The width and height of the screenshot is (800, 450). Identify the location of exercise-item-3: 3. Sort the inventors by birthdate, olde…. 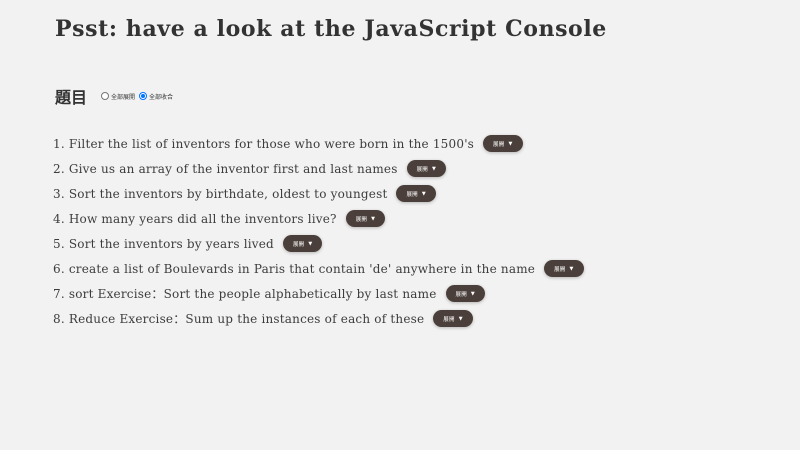
(318, 193).